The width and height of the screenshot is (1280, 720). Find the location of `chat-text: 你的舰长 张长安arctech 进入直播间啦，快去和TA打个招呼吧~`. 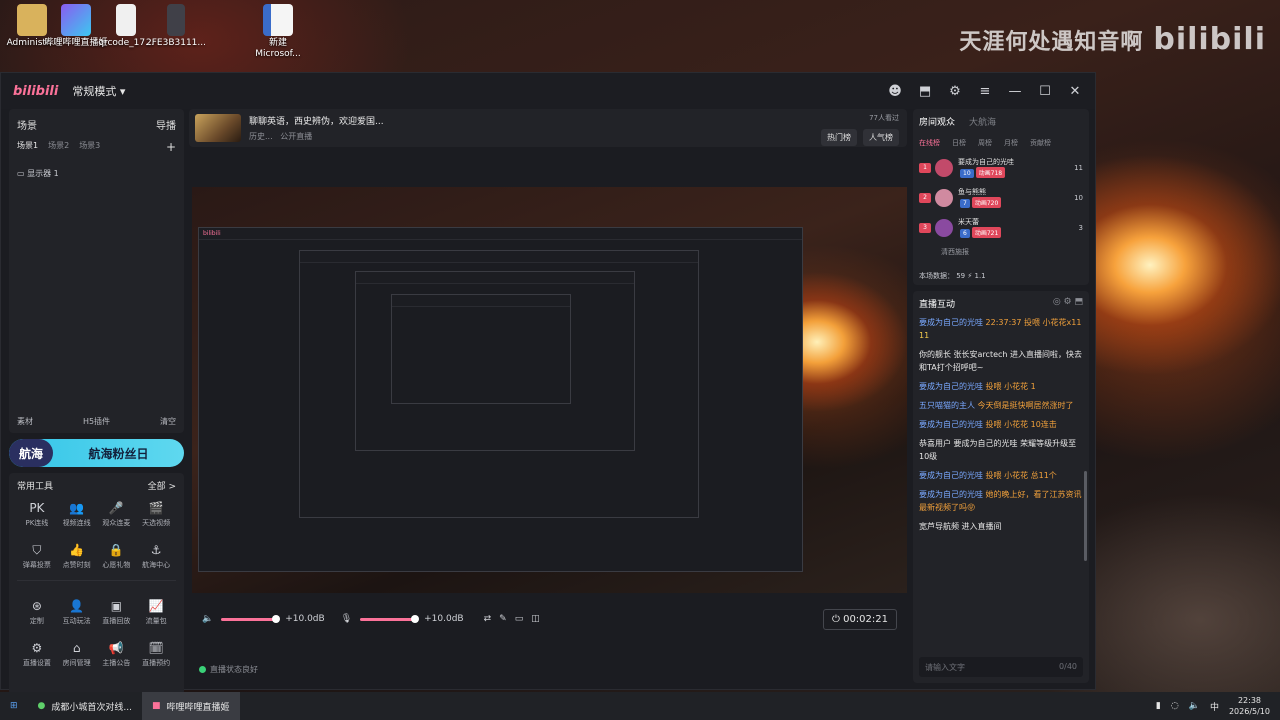

chat-text: 你的舰长 张长安arctech 进入直播间啦，快去和TA打个招呼吧~ is located at coordinates (1001, 361).